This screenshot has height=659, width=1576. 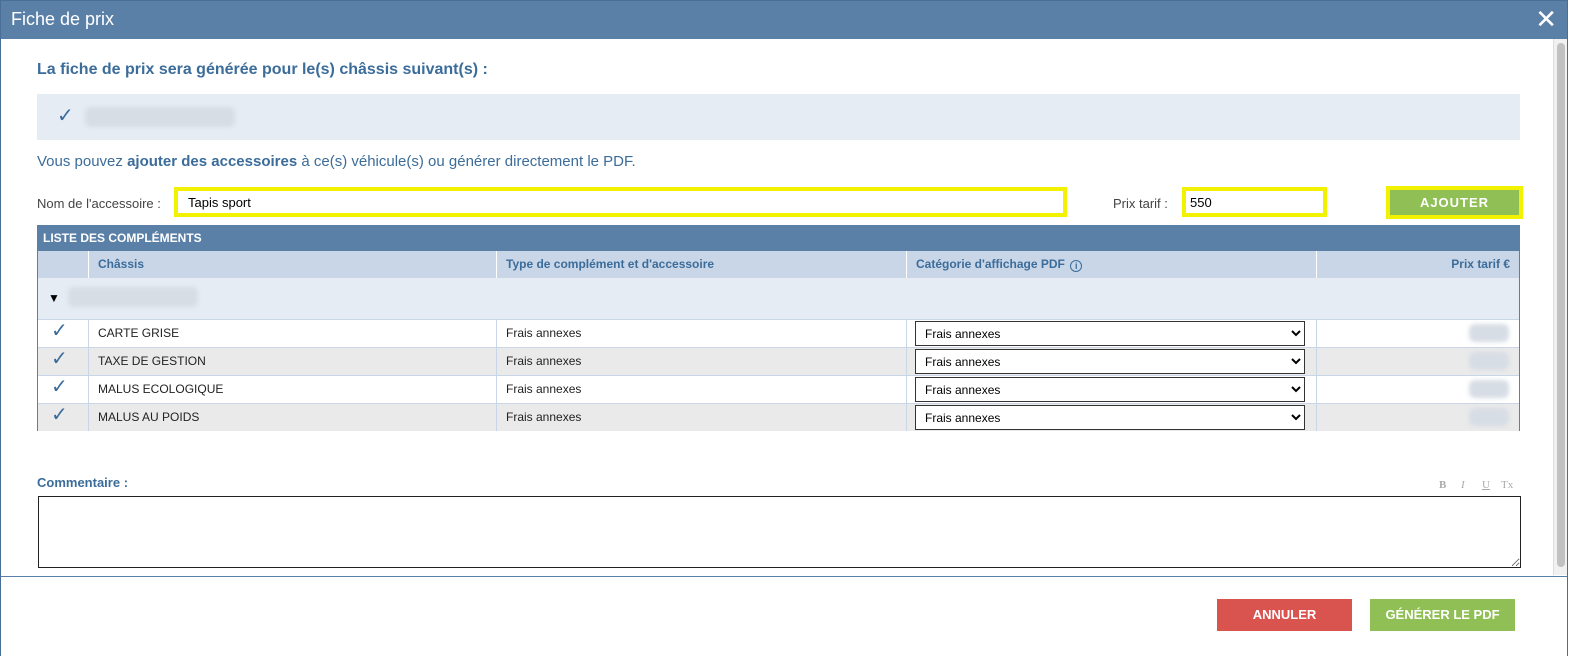 What do you see at coordinates (778, 238) in the screenshot?
I see `table-caption: LISTE DES COMPLÉMENTS` at bounding box center [778, 238].